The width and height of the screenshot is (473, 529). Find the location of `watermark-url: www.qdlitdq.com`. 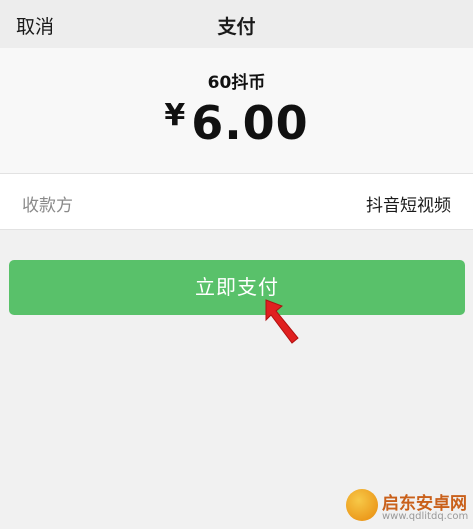

watermark-url: www.qdlitdq.com is located at coordinates (425, 516).